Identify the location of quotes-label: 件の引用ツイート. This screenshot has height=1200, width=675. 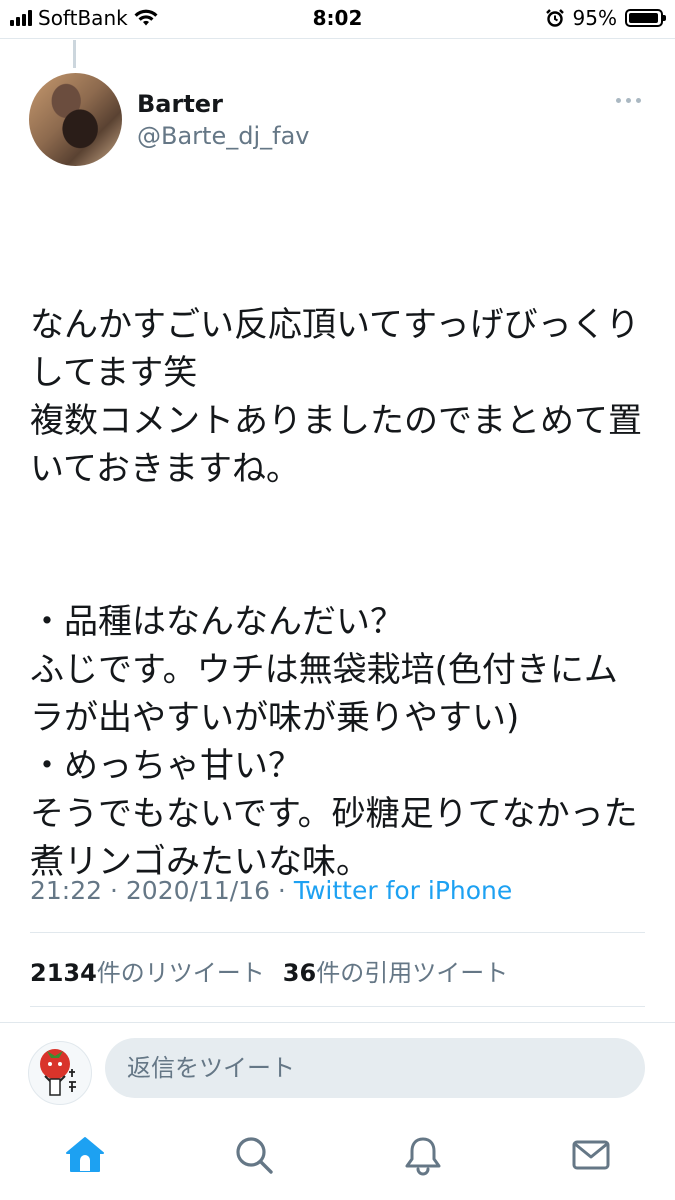
(412, 973).